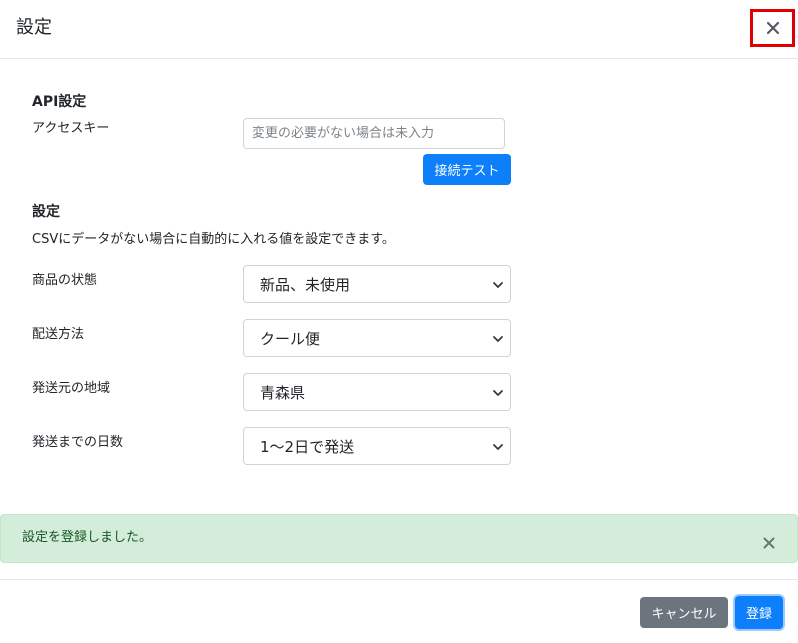 The image size is (798, 643). Describe the element at coordinates (467, 169) in the screenshot. I see `connection-test-button: 接続テスト` at that location.